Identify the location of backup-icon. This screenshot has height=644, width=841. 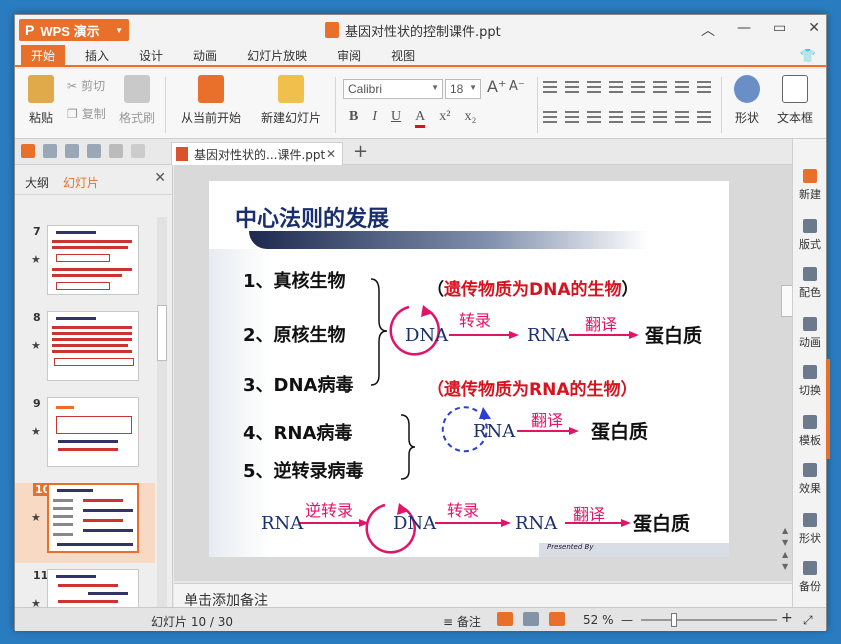
(810, 568).